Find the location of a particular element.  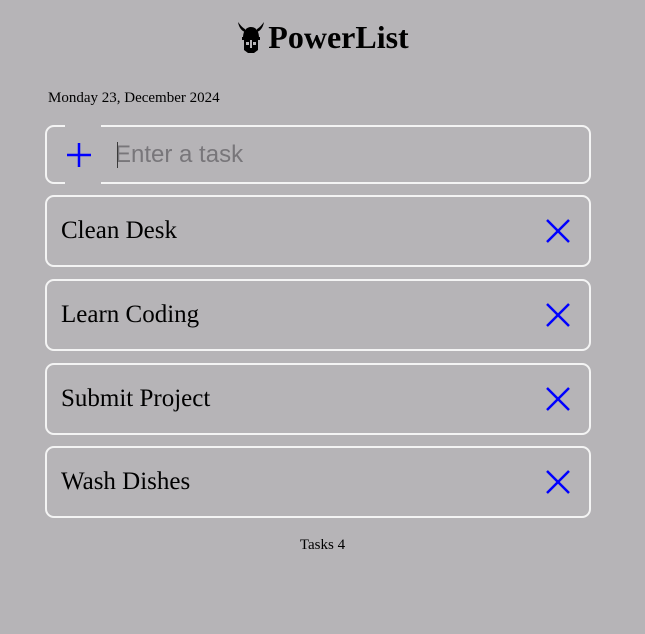

task-label: Clean Desk is located at coordinates (119, 230).